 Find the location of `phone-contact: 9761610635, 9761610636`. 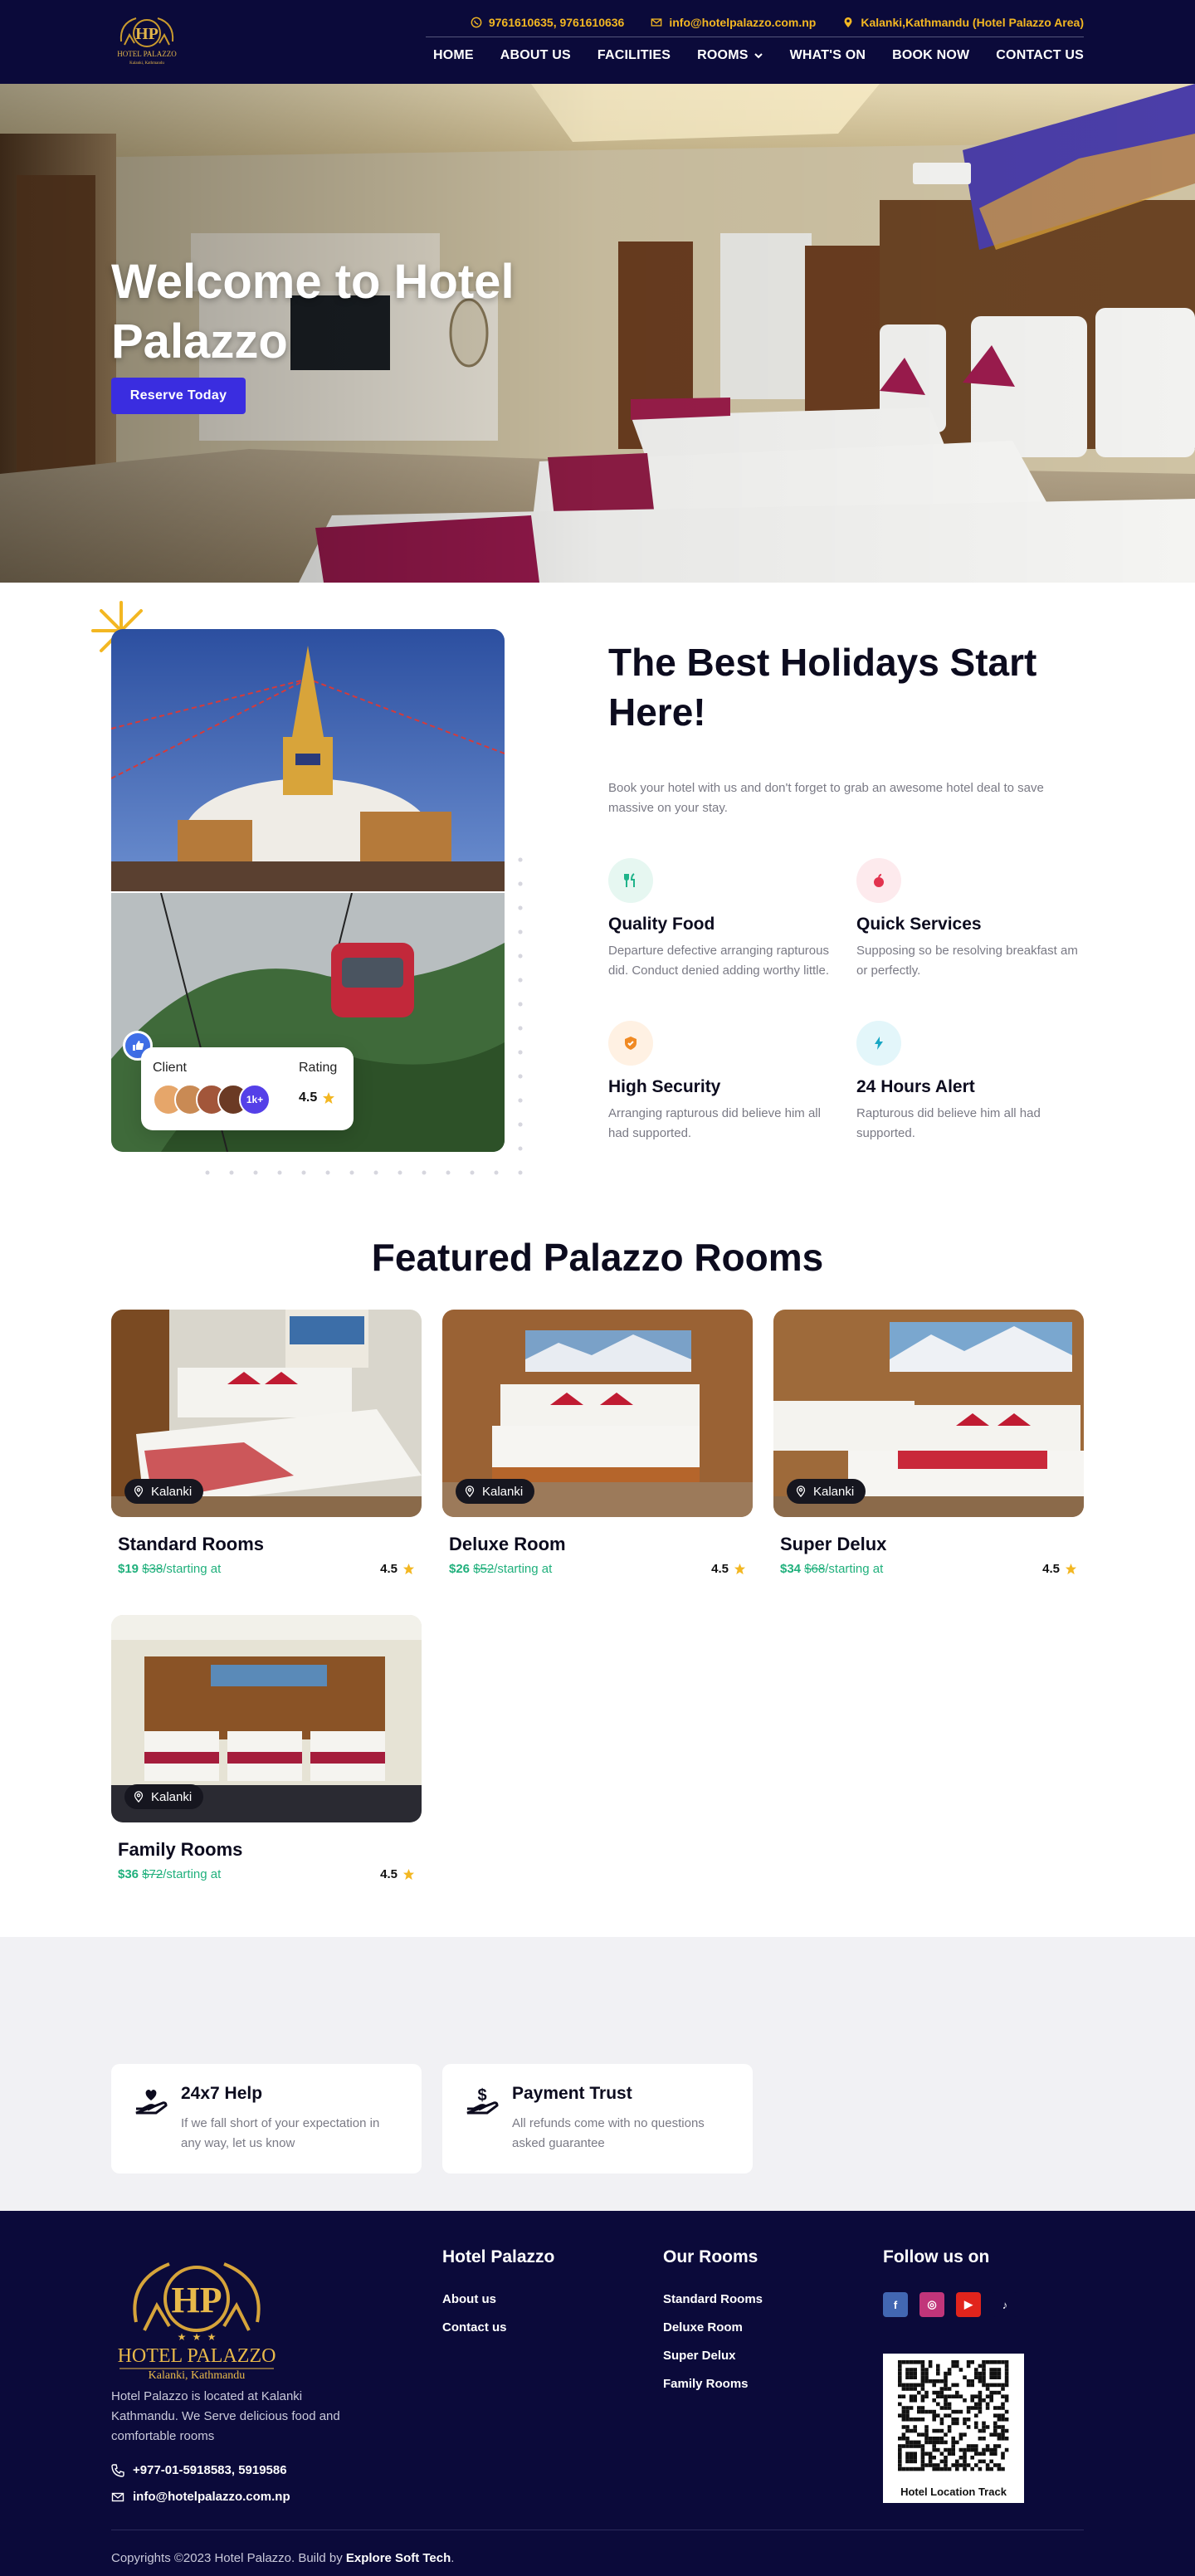

phone-contact: 9761610635, 9761610636 is located at coordinates (548, 23).